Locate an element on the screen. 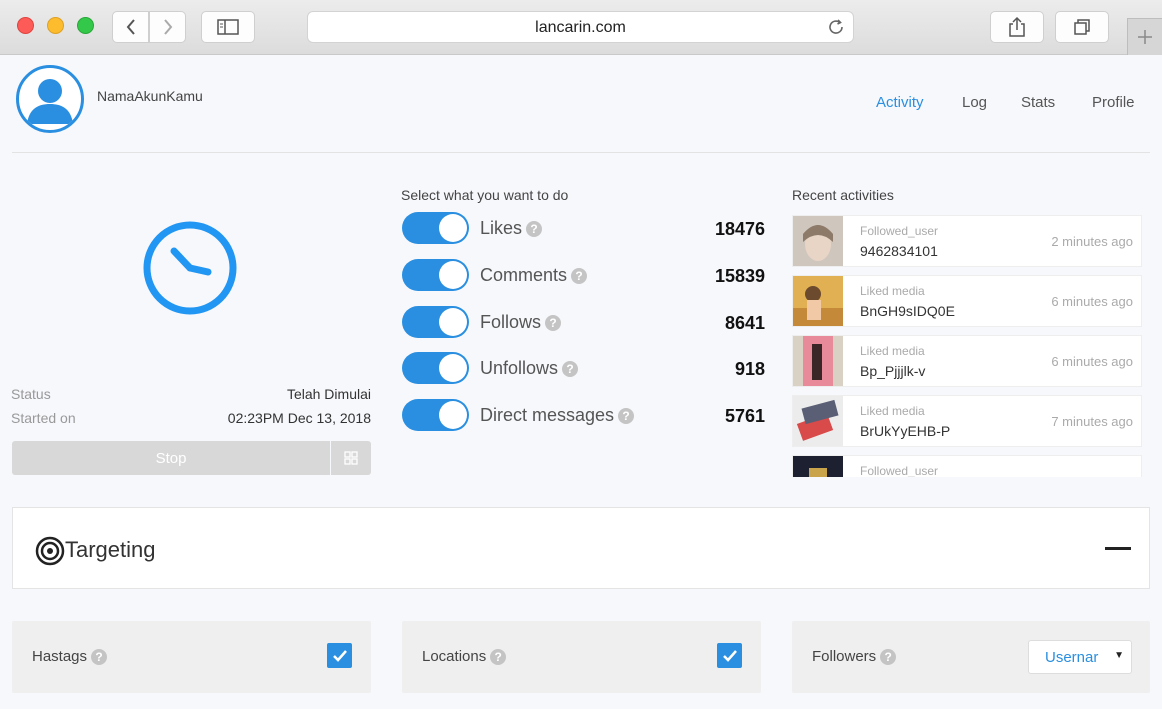  browser-toolbar: lancarin.com is located at coordinates (581, 27).